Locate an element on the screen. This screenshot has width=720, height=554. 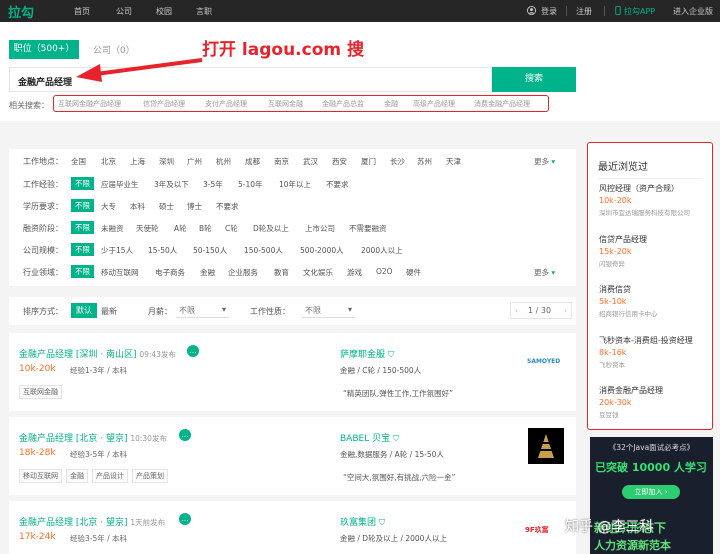
related-search-item: 互联网金融 is located at coordinates (285, 104).